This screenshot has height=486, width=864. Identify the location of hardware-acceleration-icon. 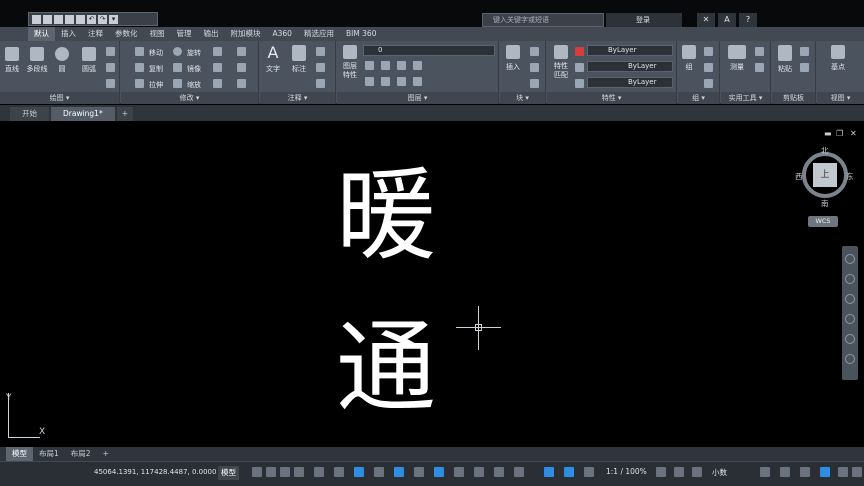
(825, 472).